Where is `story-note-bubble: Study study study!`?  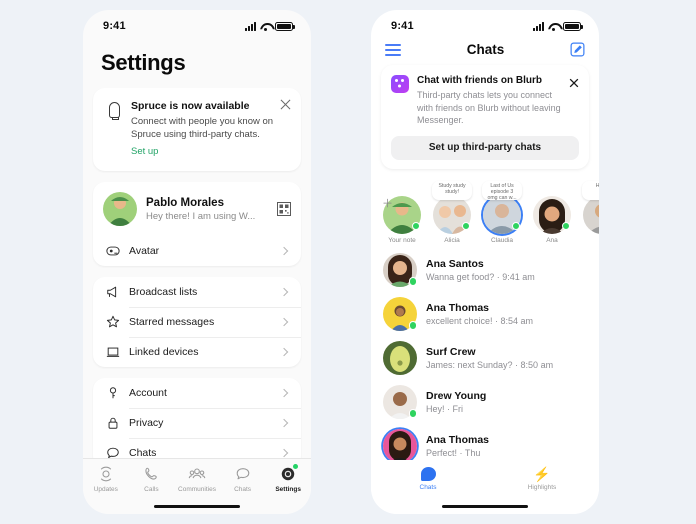
story-note-bubble: Study study study! is located at coordinates (452, 190).